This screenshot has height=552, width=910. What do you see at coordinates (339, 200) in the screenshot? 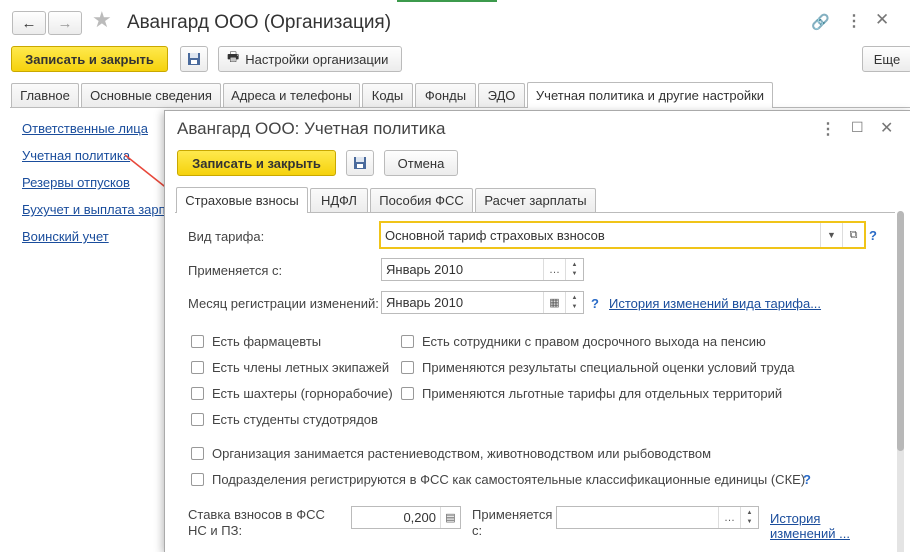
I see `tab-ndfl: НДФЛ` at bounding box center [339, 200].